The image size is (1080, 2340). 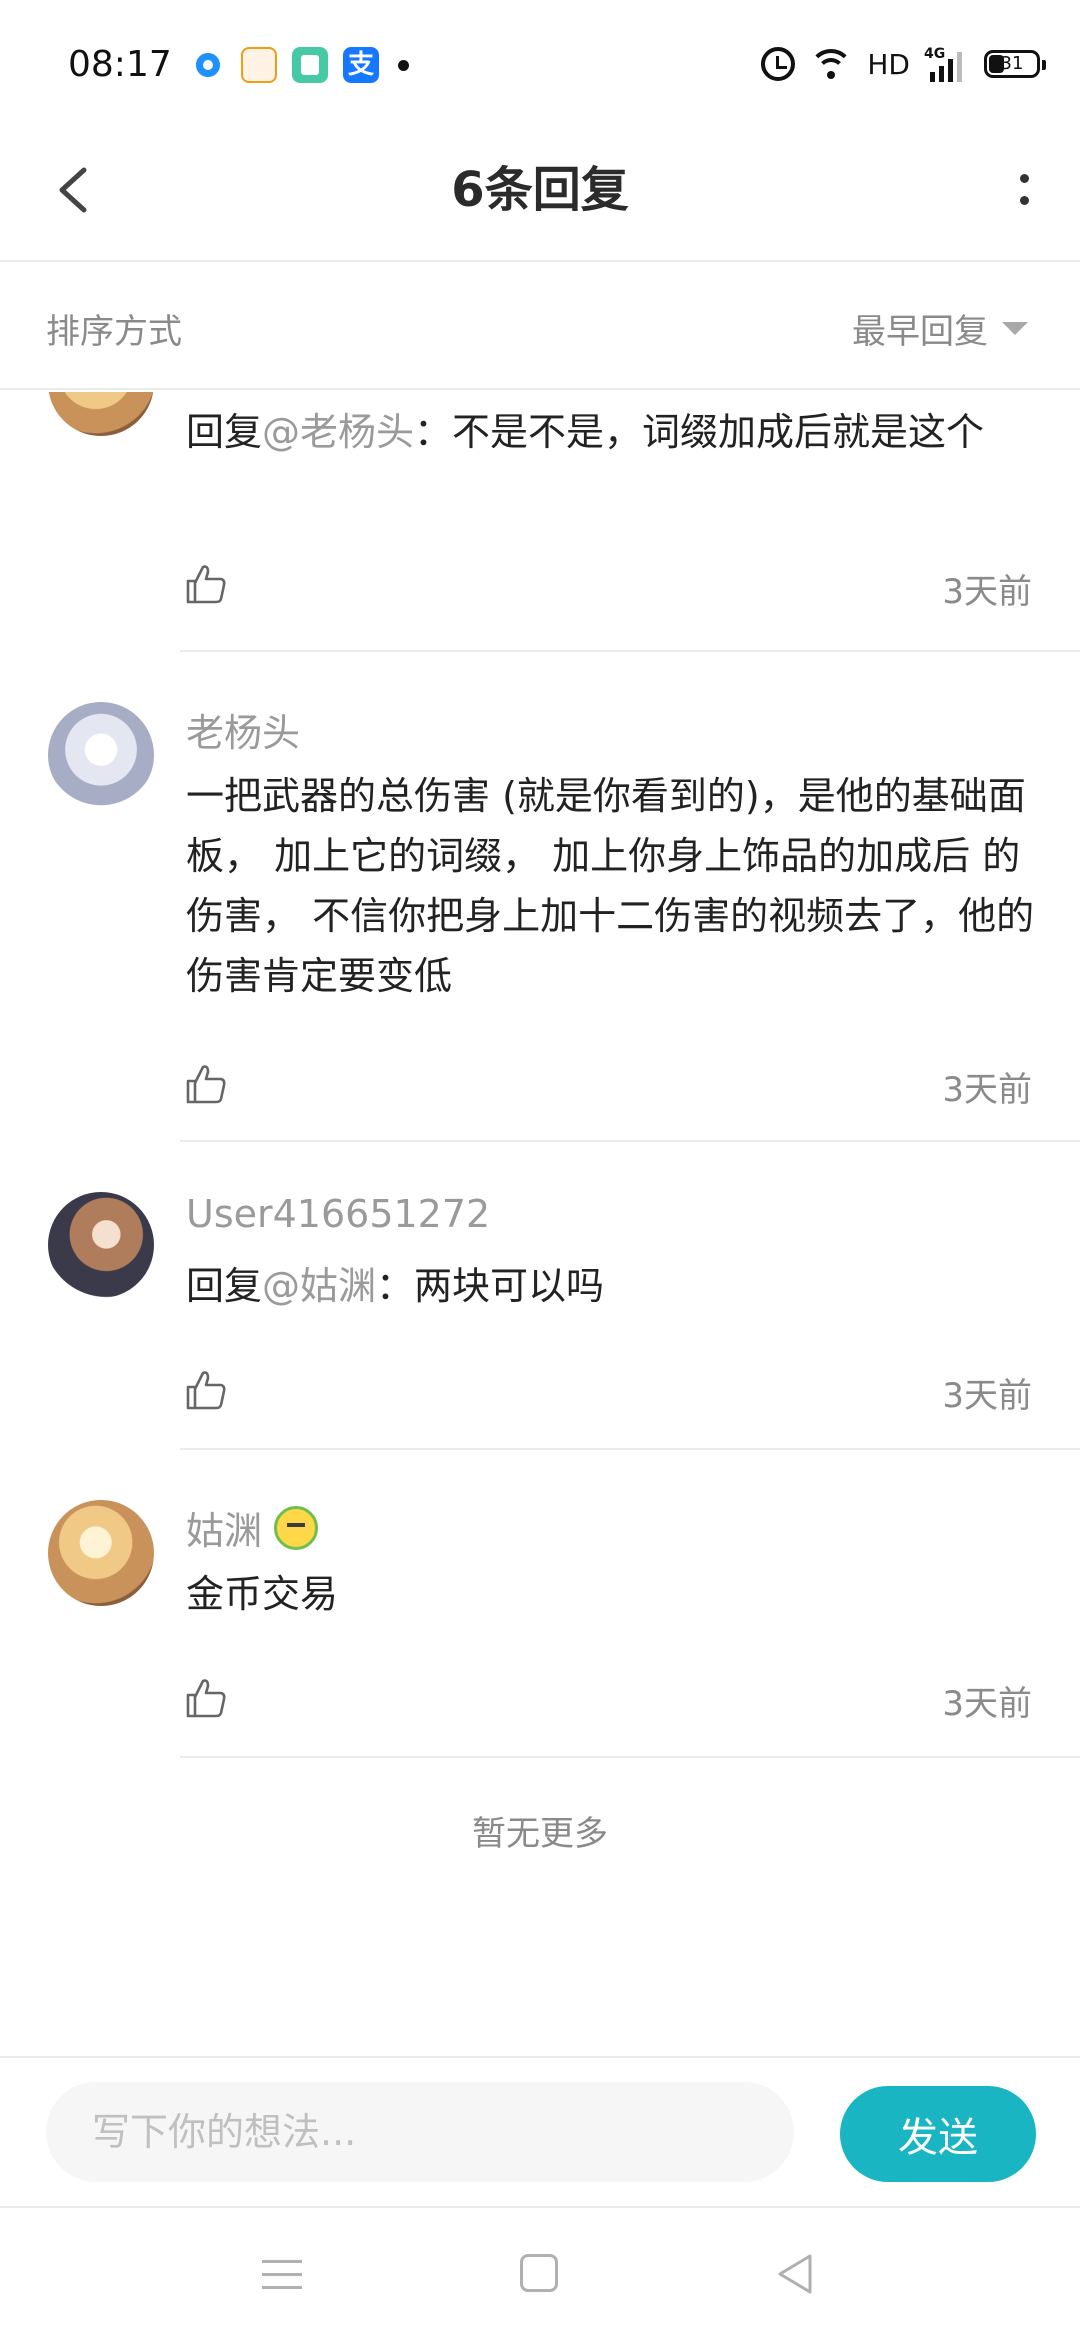 What do you see at coordinates (338, 1214) in the screenshot?
I see `comment-username: User416651272` at bounding box center [338, 1214].